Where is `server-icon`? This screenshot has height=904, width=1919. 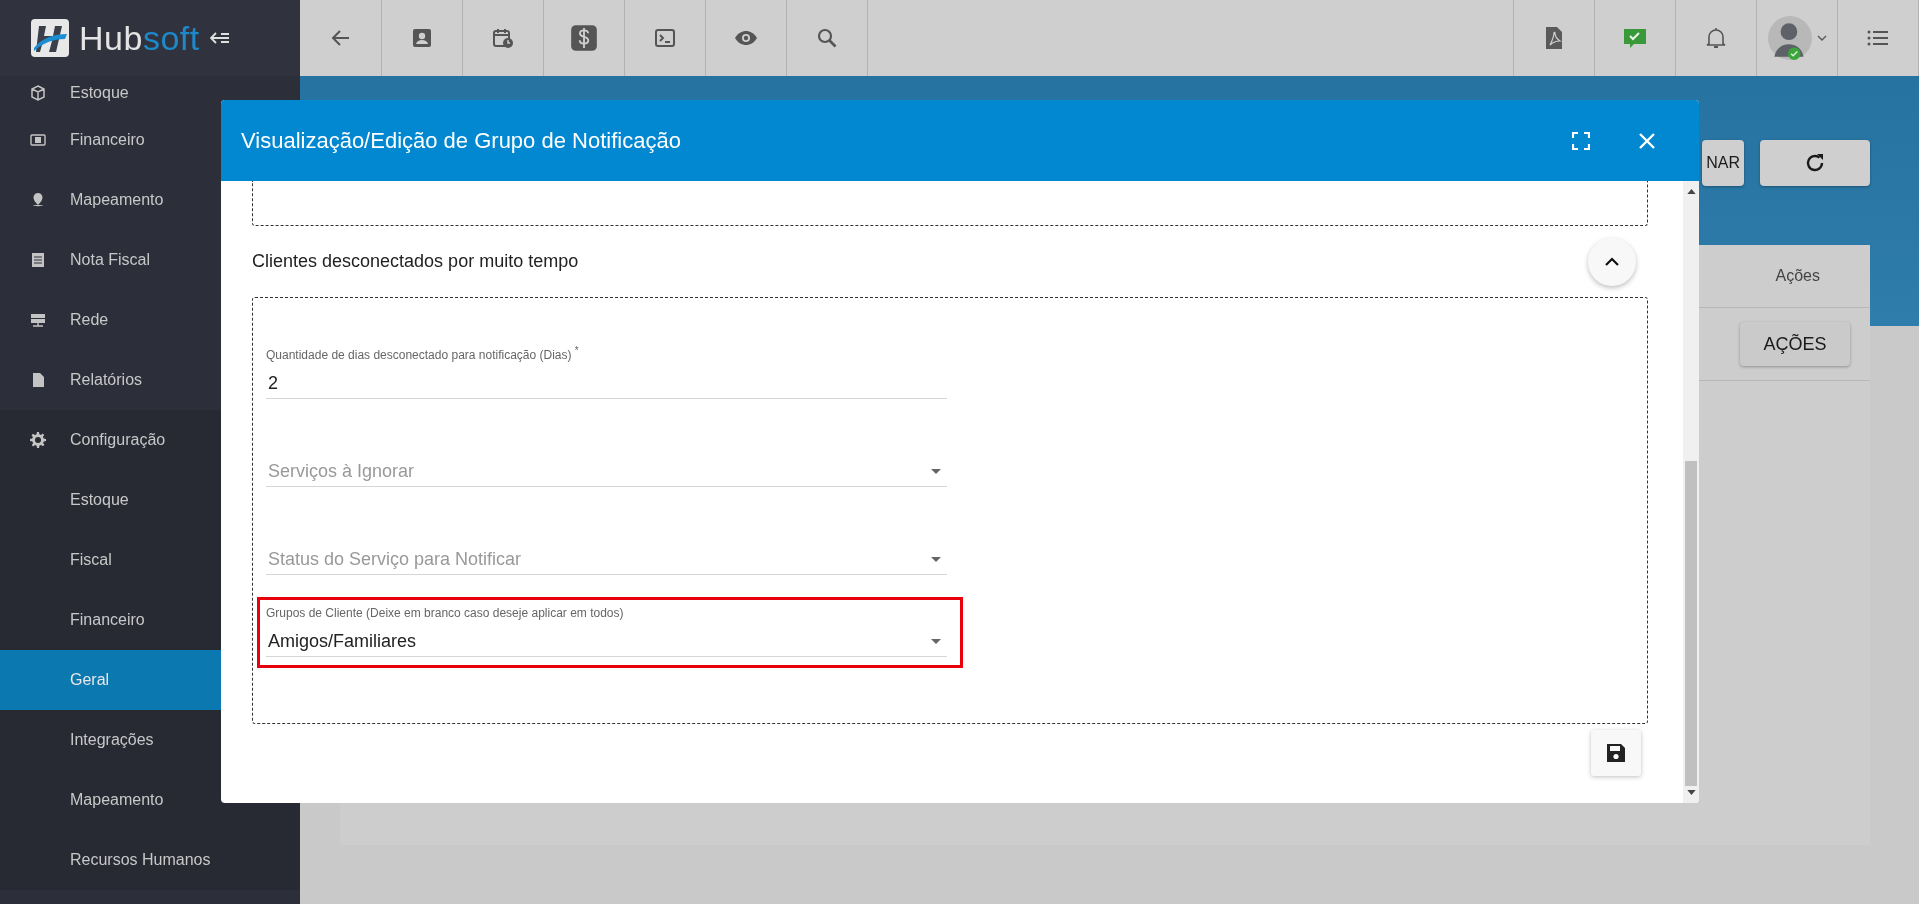
server-icon is located at coordinates (38, 320).